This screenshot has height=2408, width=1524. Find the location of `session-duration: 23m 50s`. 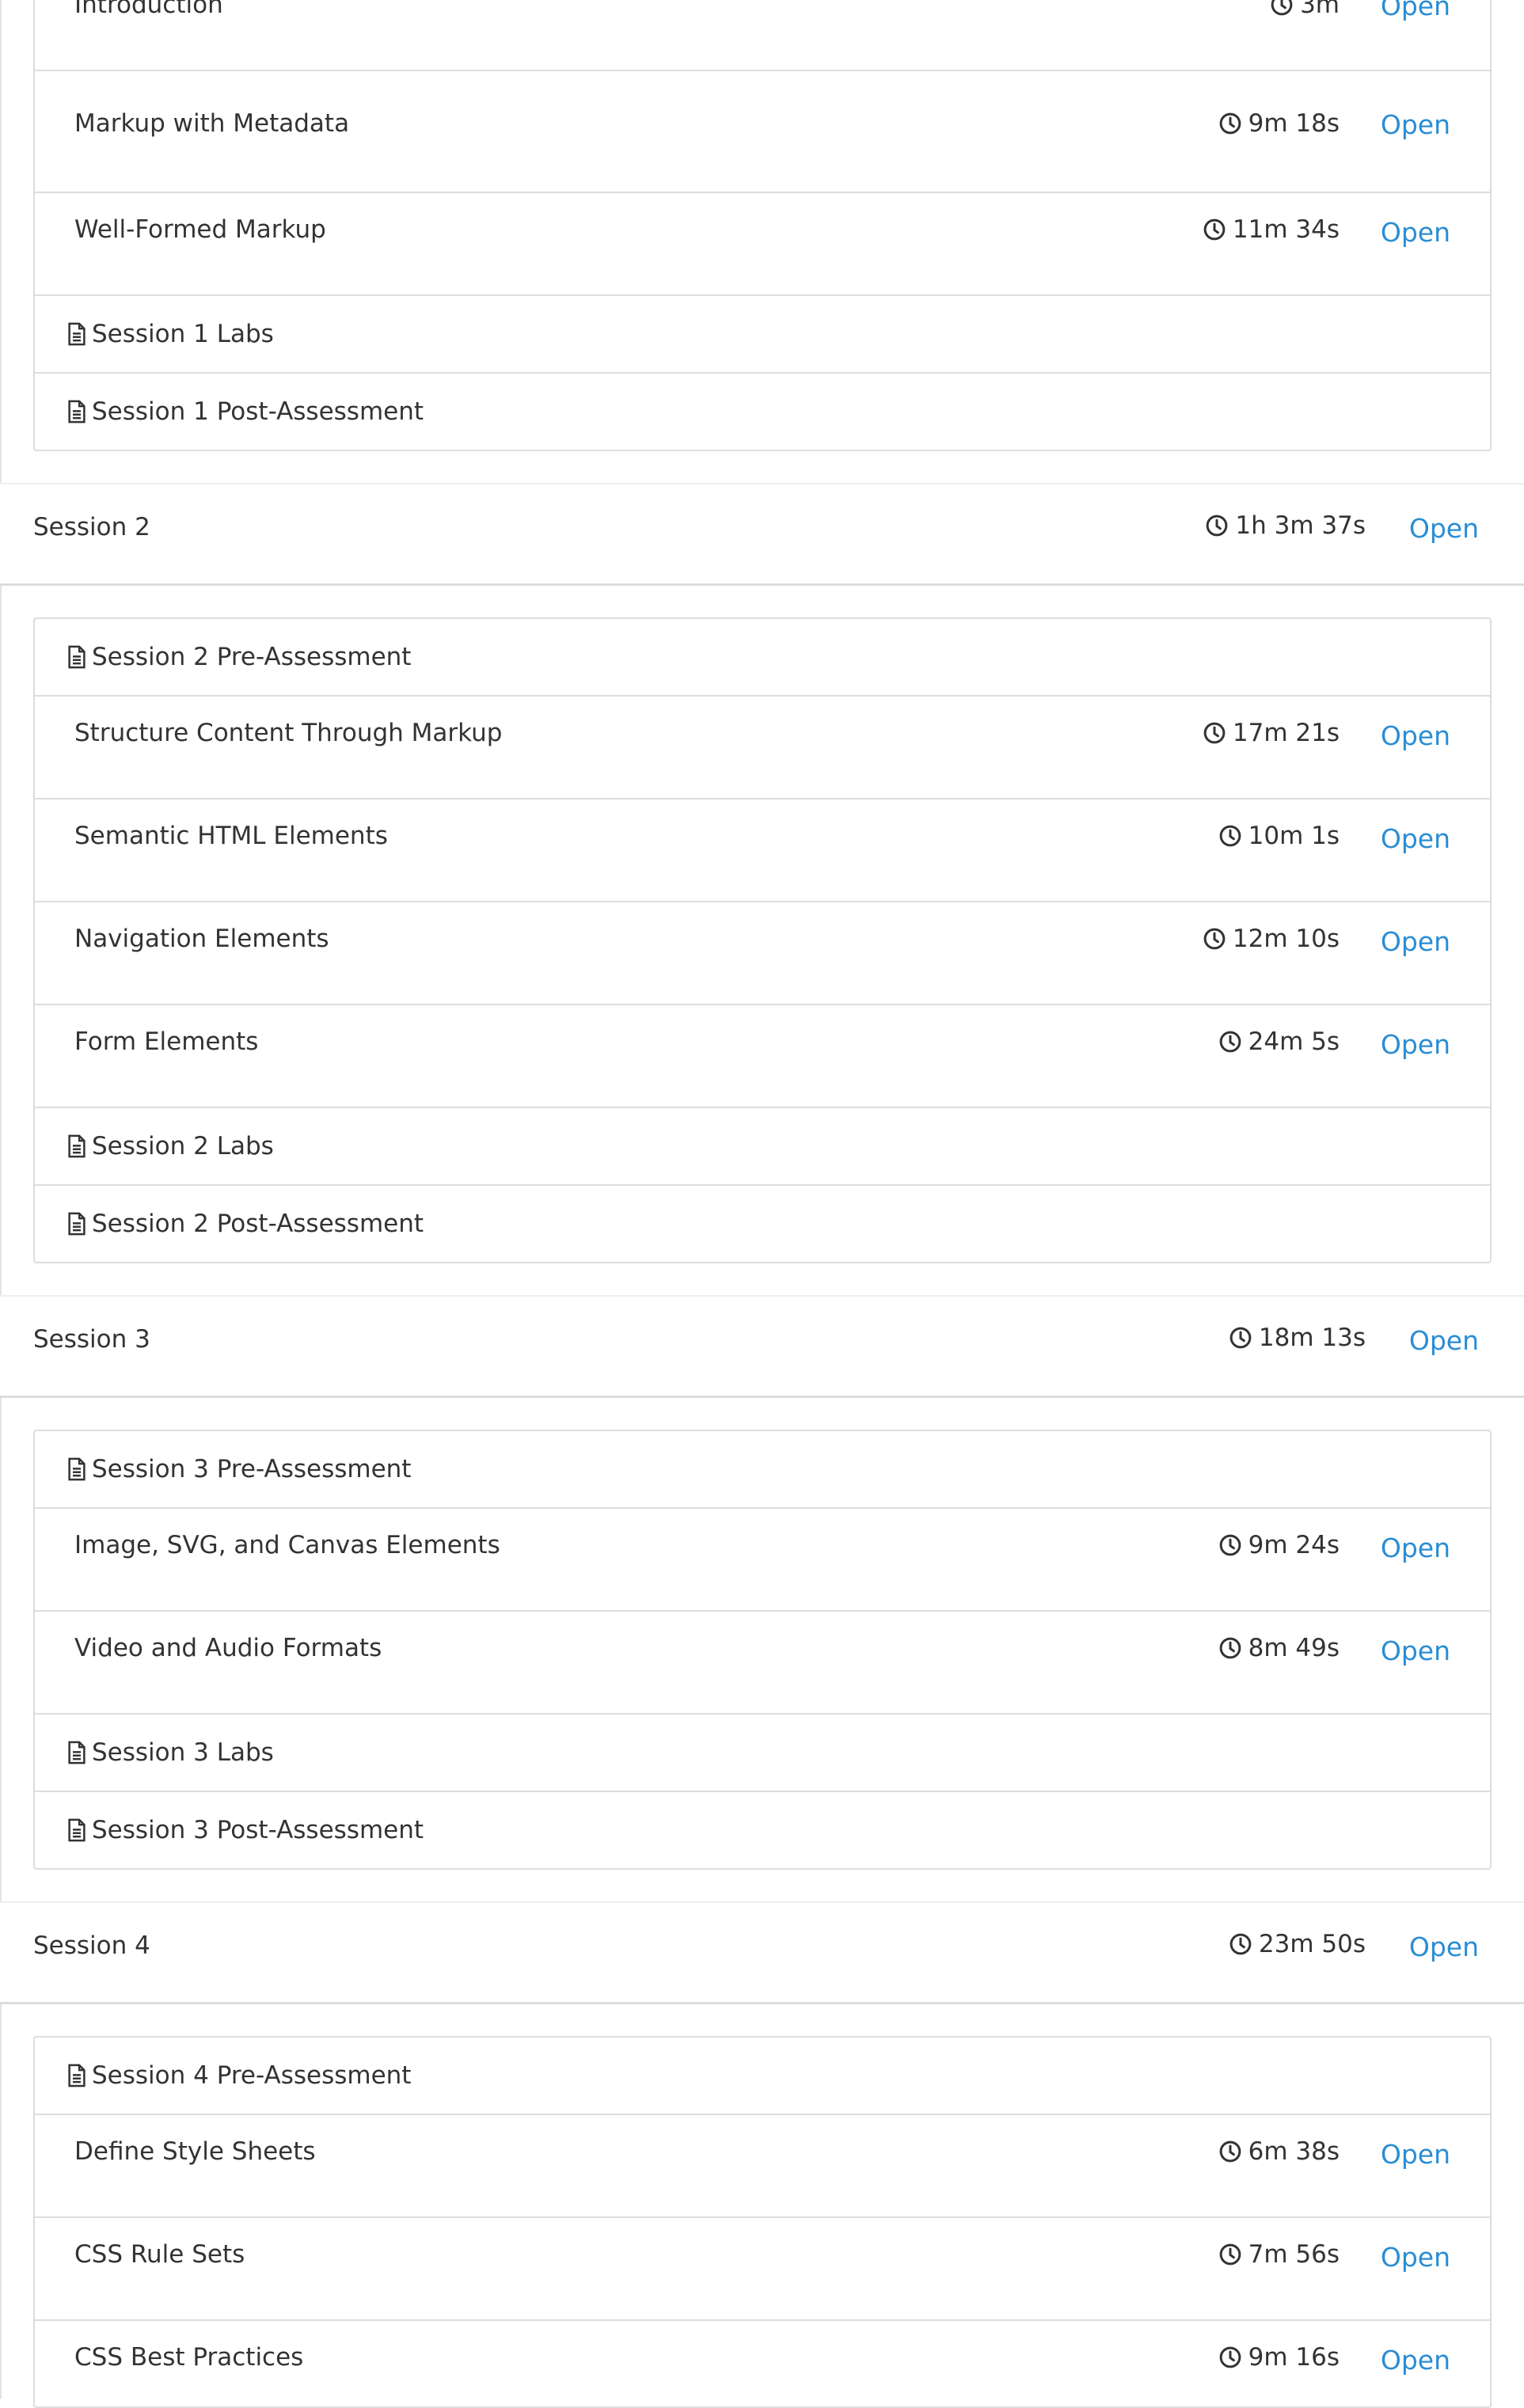

session-duration: 23m 50s is located at coordinates (1297, 1944).